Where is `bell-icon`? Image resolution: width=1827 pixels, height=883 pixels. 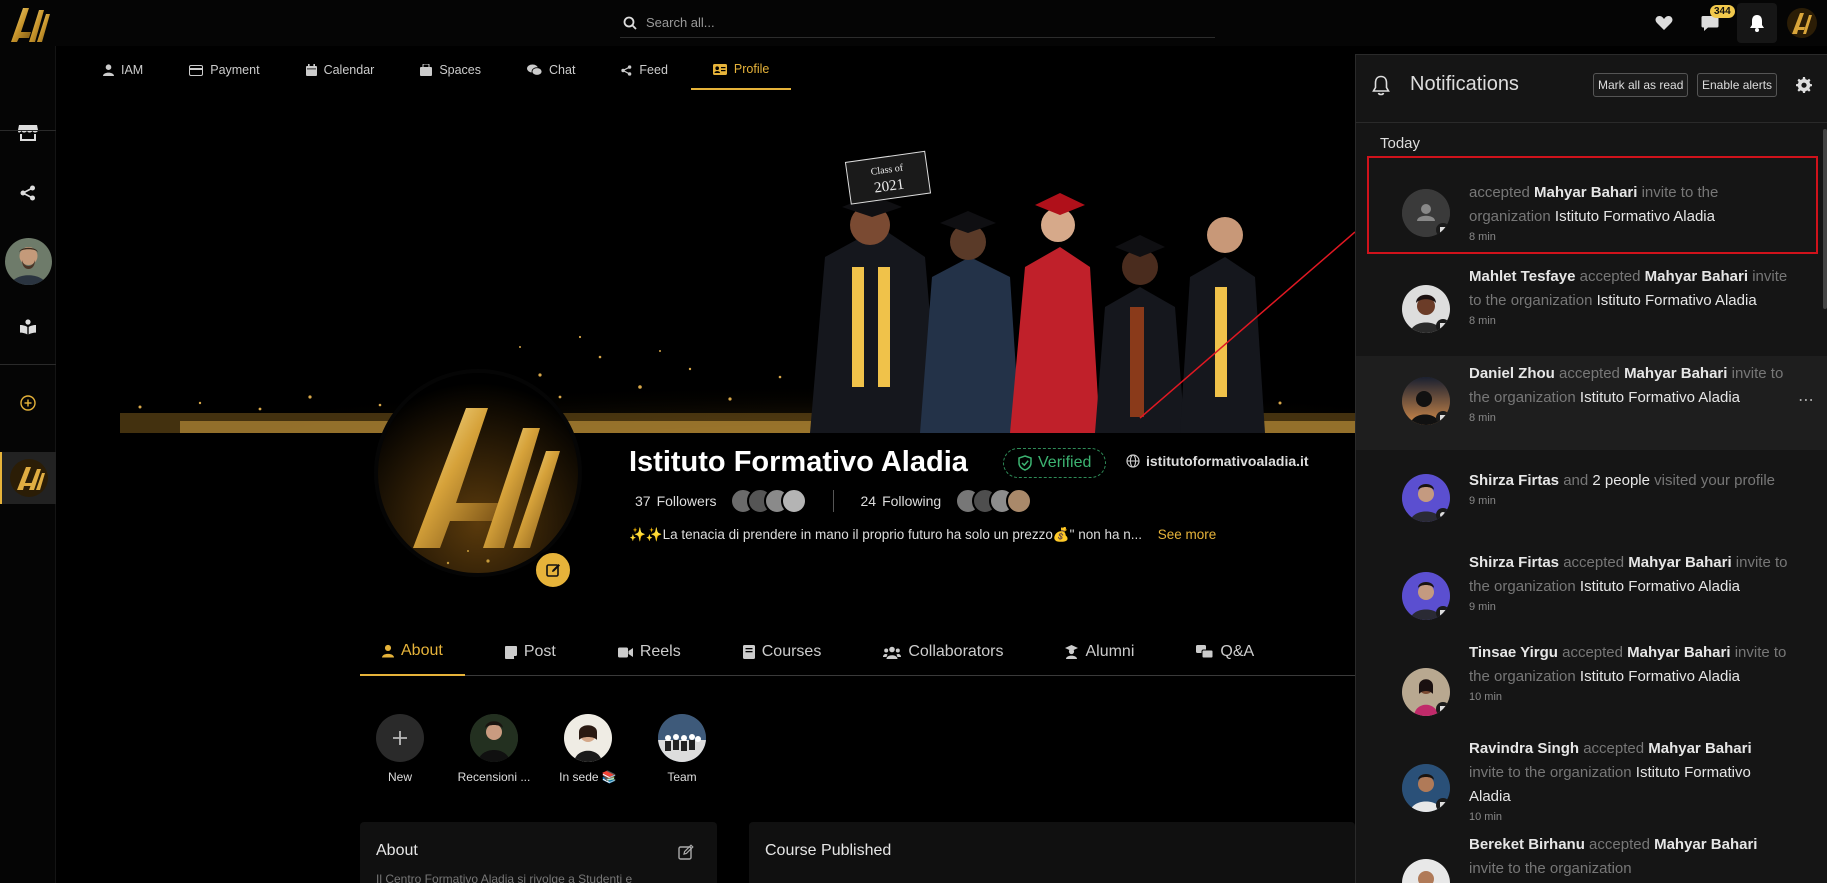
bell-icon is located at coordinates (1381, 85).